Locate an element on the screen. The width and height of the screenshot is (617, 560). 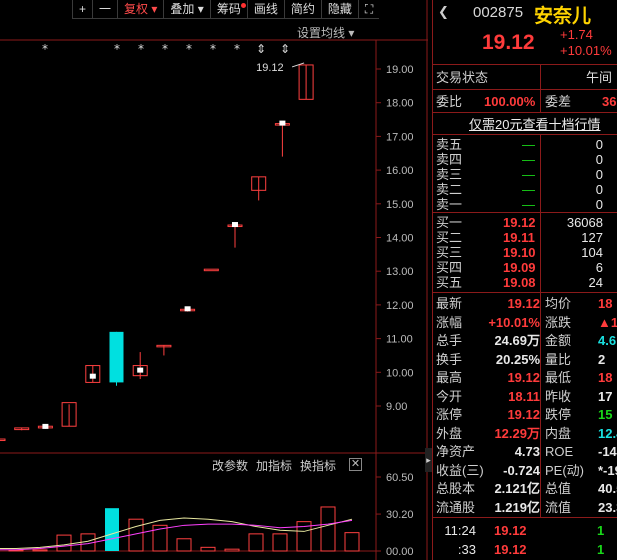
stat-label: 总值 is located at coordinates (558, 488).